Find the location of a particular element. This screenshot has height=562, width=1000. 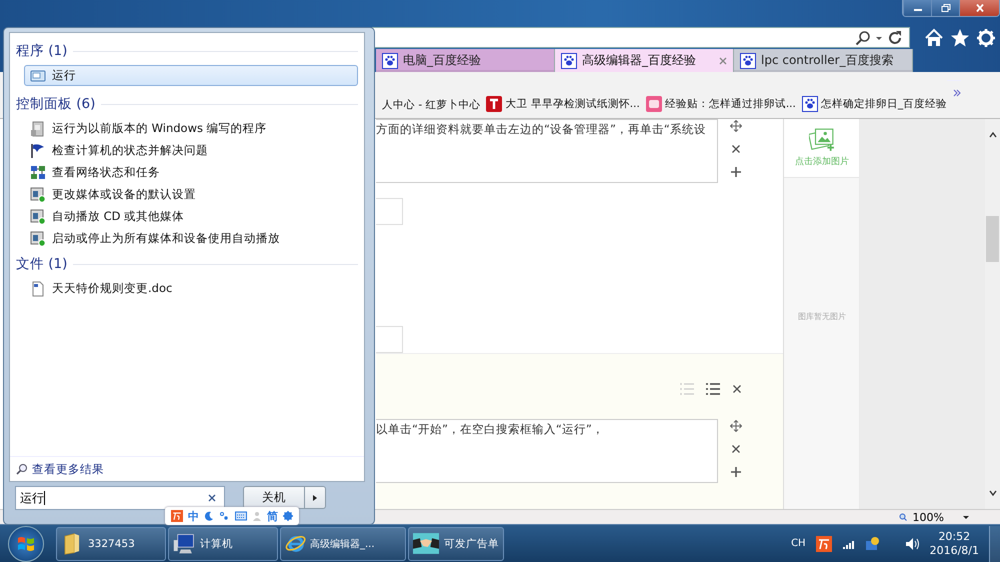

result-item: 查看网络状态和任务 is located at coordinates (191, 172).